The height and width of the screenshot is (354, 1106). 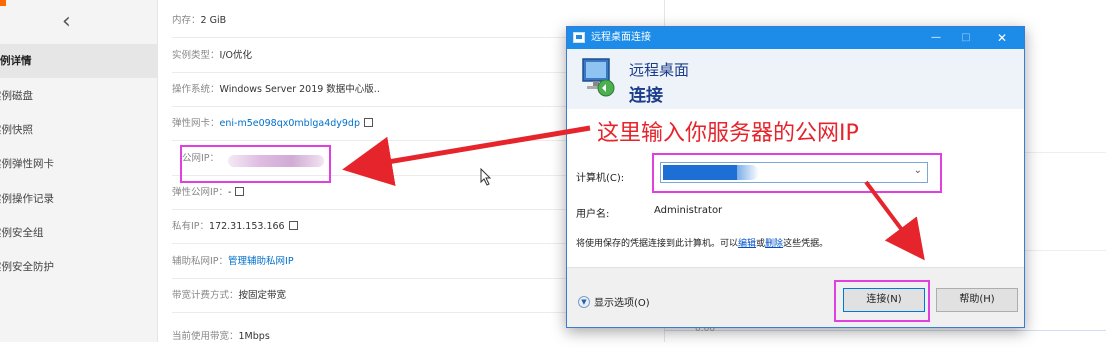 I want to click on arrow-to-public-ip, so click(x=466, y=156).